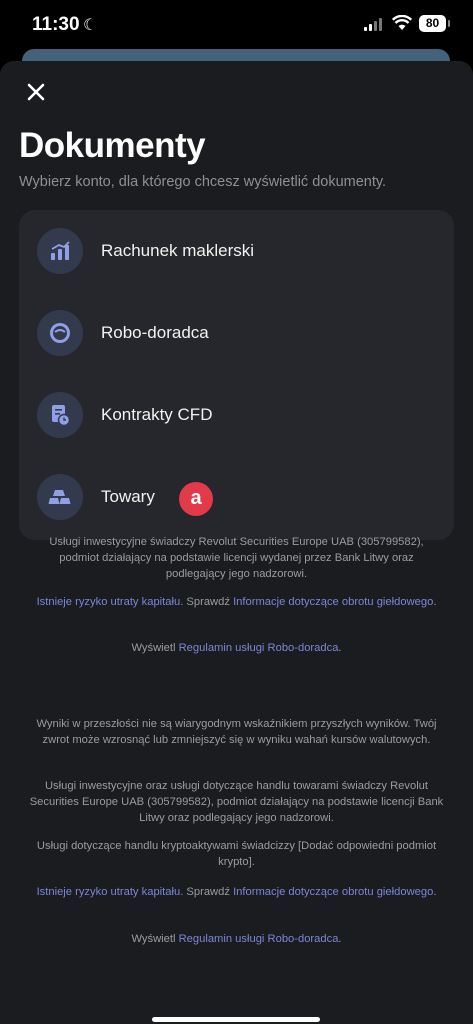  I want to click on account-label: Rachunek maklerski, so click(178, 250).